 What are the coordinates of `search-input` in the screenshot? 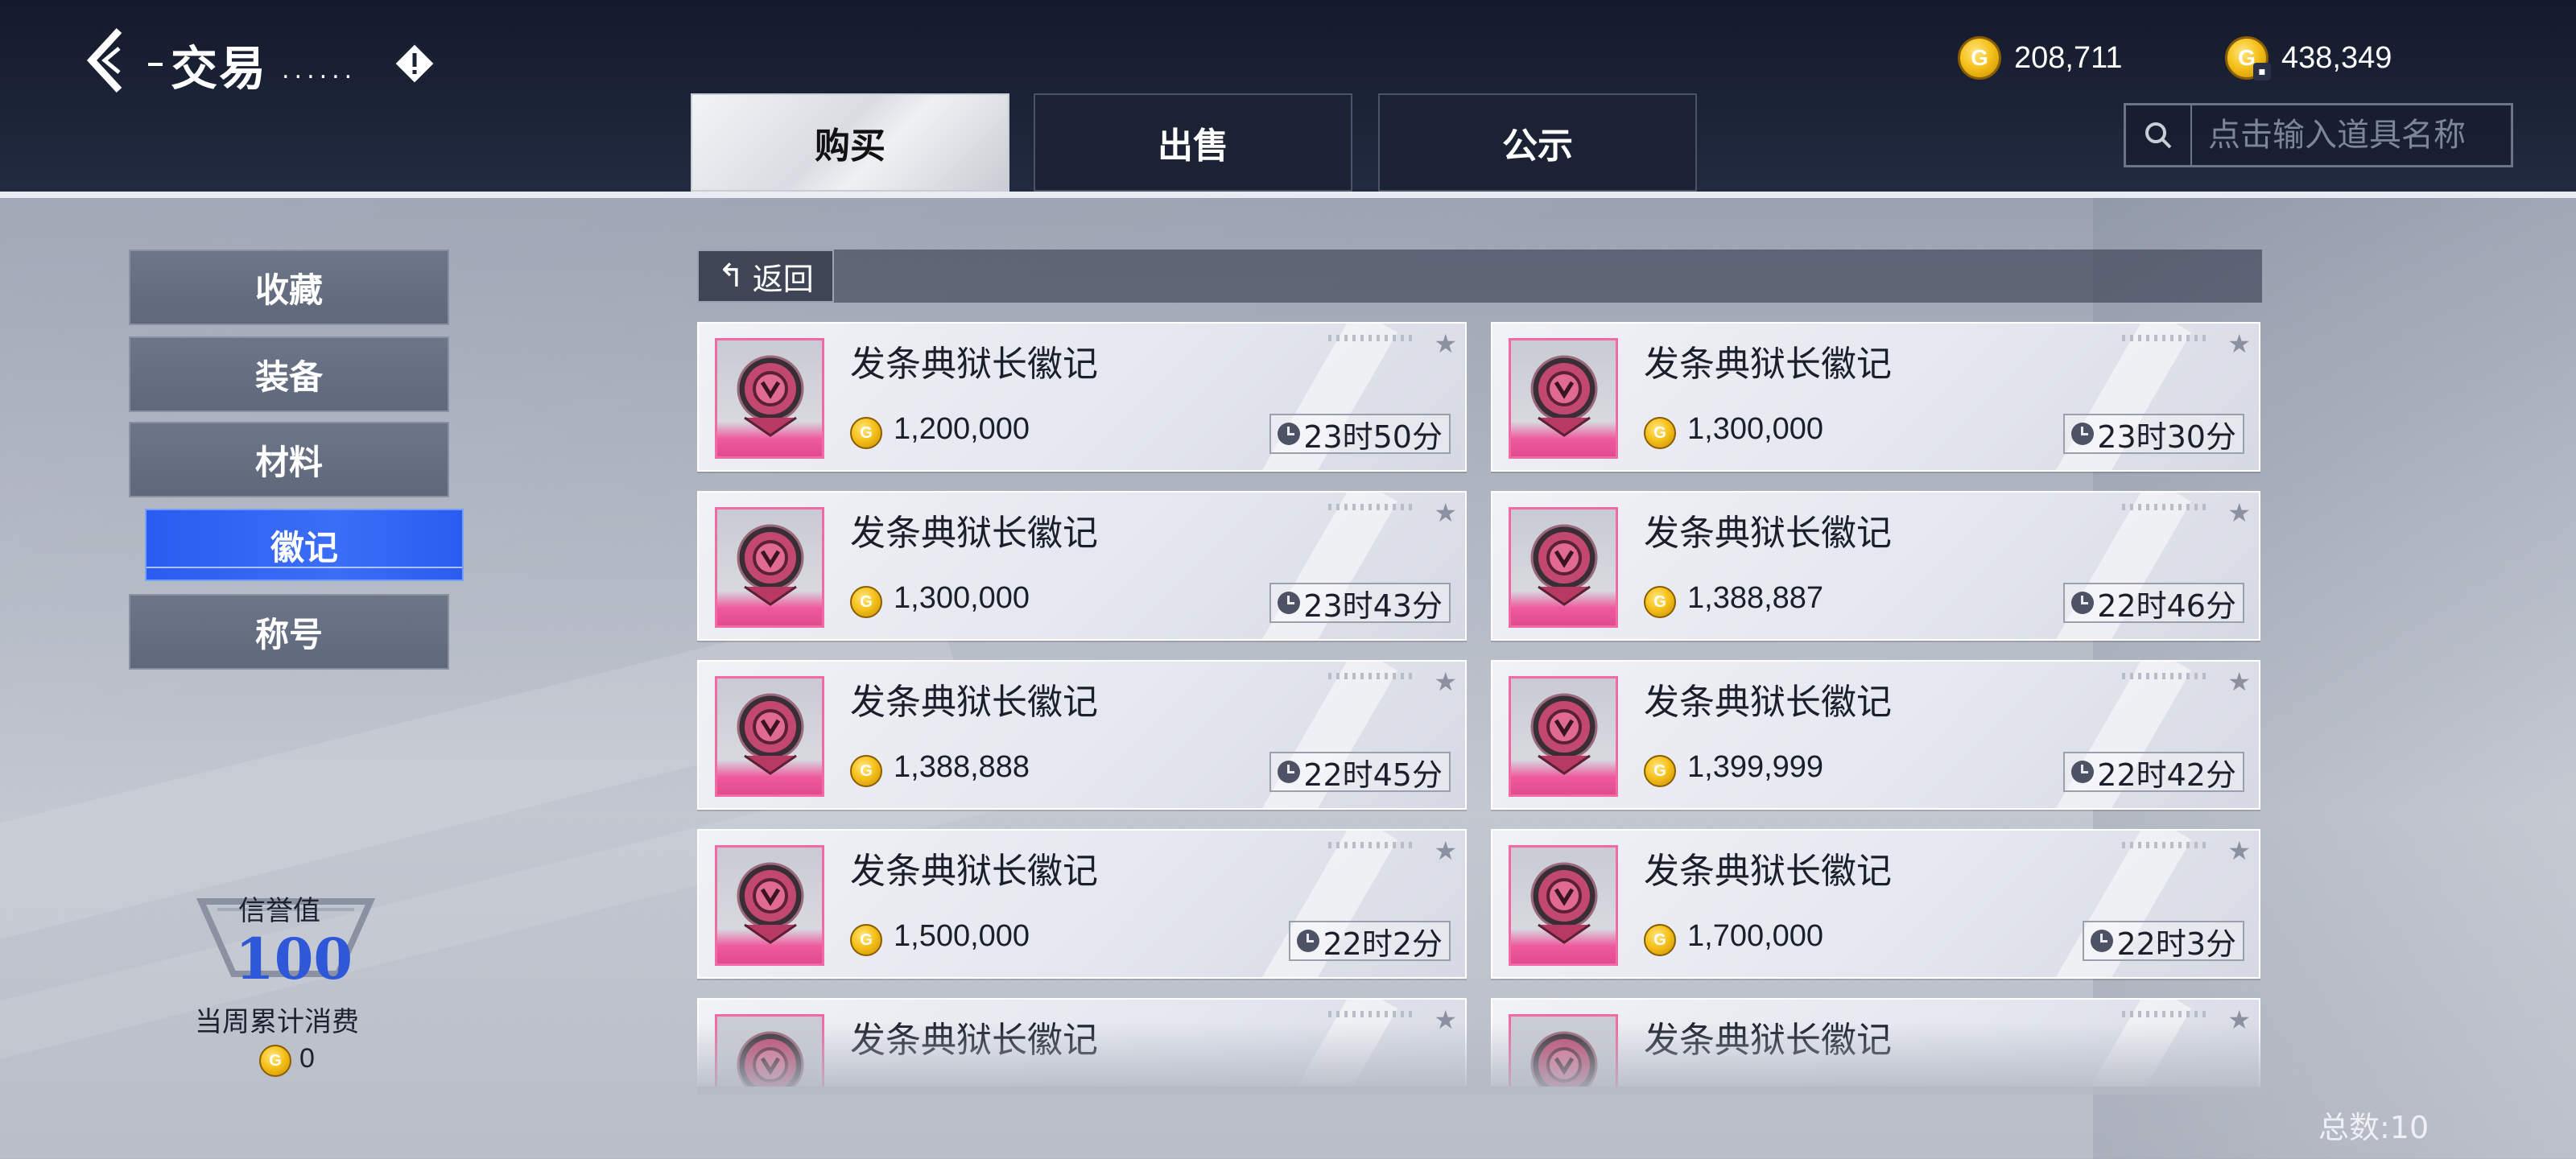 It's located at (2357, 135).